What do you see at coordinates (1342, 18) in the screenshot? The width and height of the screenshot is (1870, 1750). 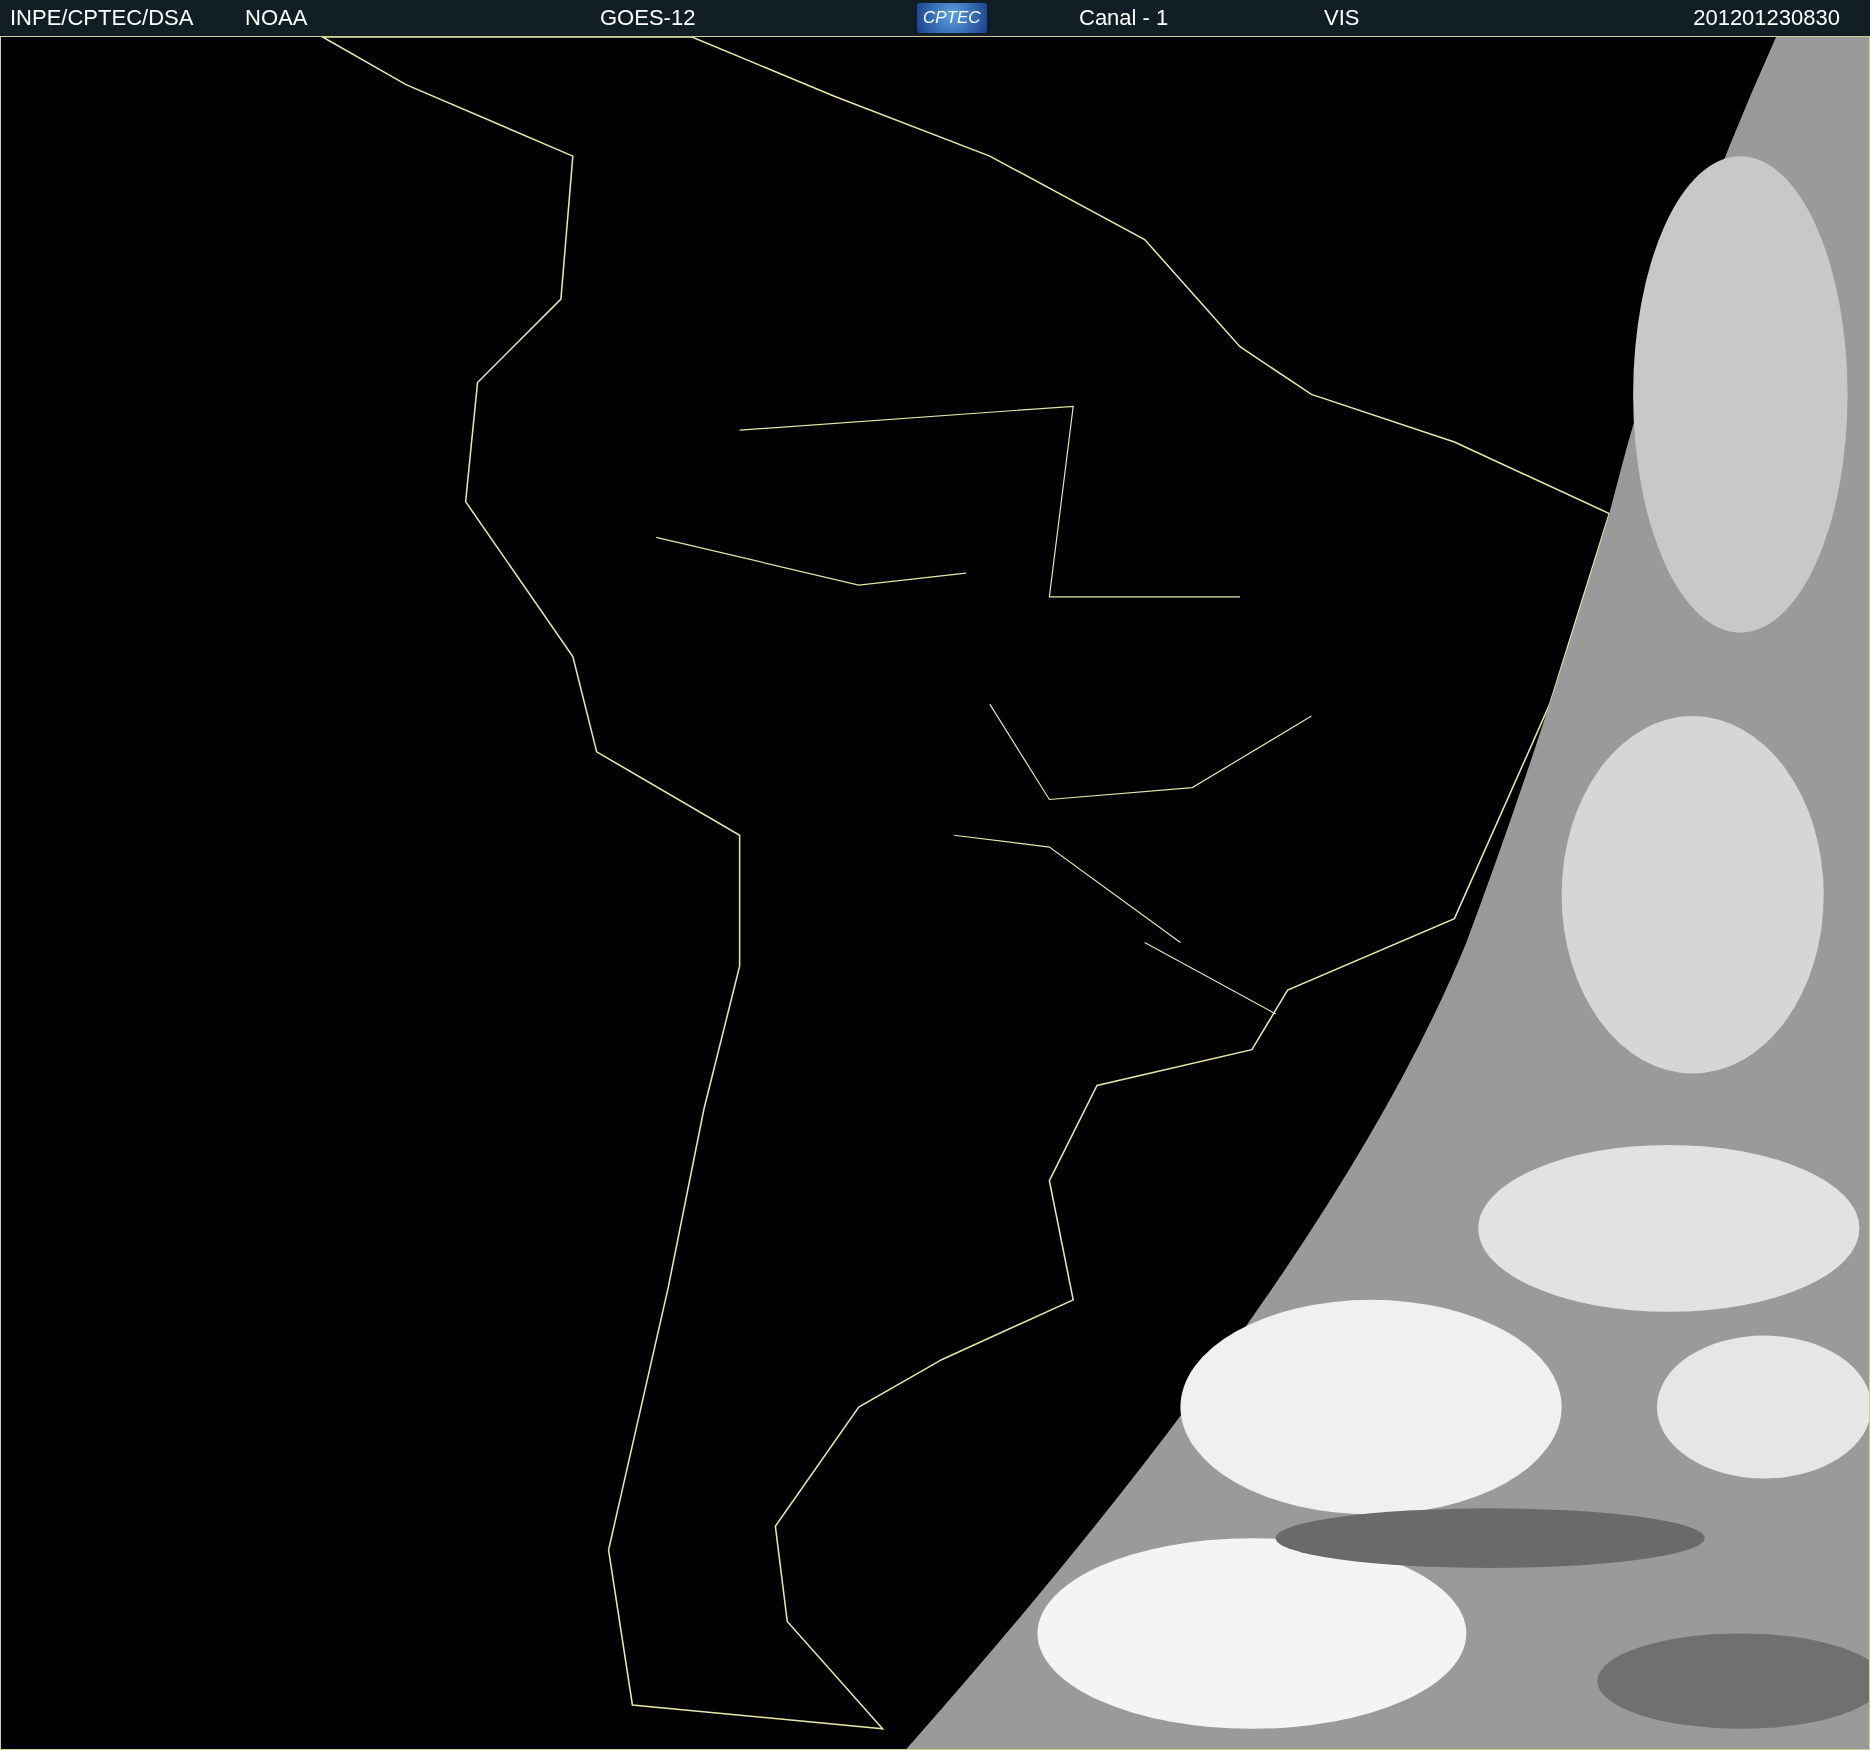 I see `header-label: VIS` at bounding box center [1342, 18].